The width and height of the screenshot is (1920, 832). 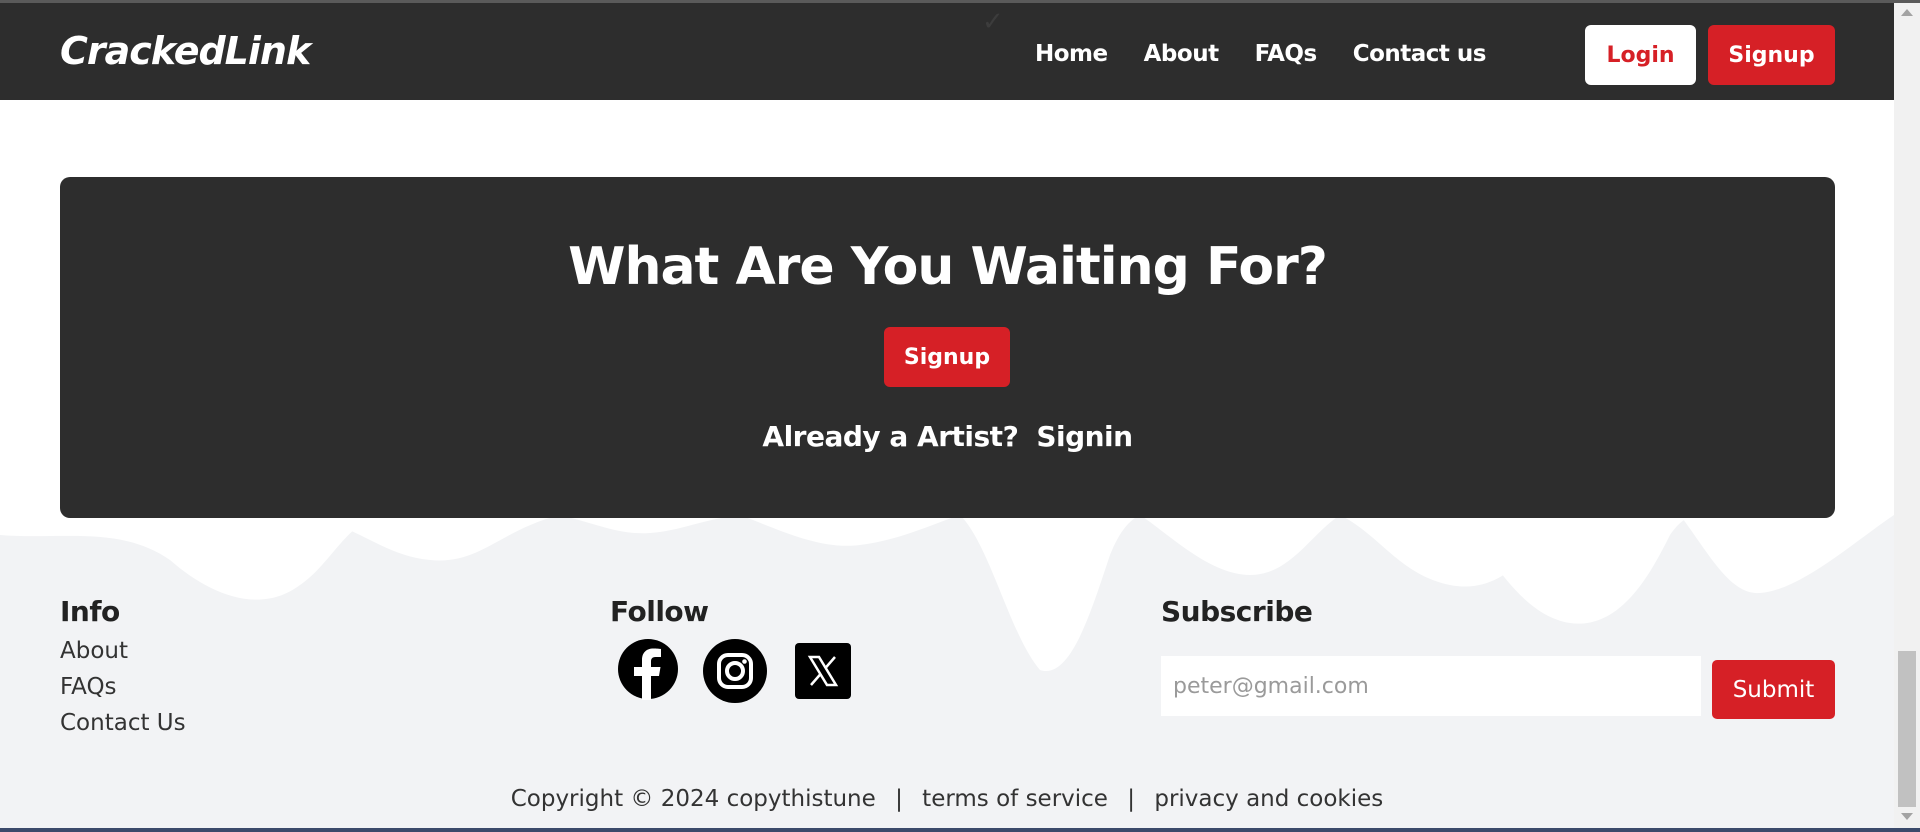 I want to click on vertical-scrollbar, so click(x=1907, y=415).